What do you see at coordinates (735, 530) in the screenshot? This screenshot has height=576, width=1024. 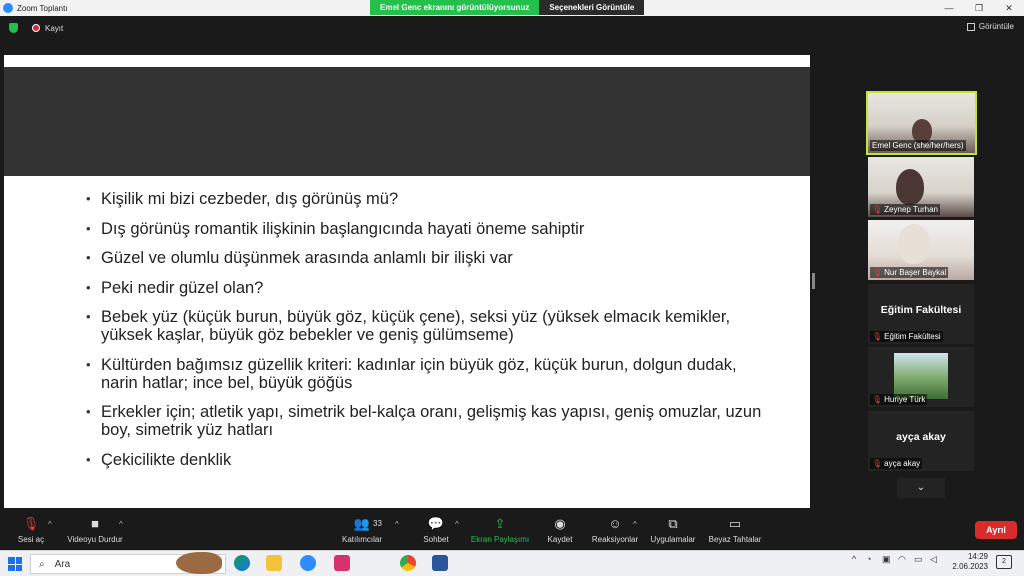 I see `whiteboards-button: ▭ Beyaz Tahtalar` at bounding box center [735, 530].